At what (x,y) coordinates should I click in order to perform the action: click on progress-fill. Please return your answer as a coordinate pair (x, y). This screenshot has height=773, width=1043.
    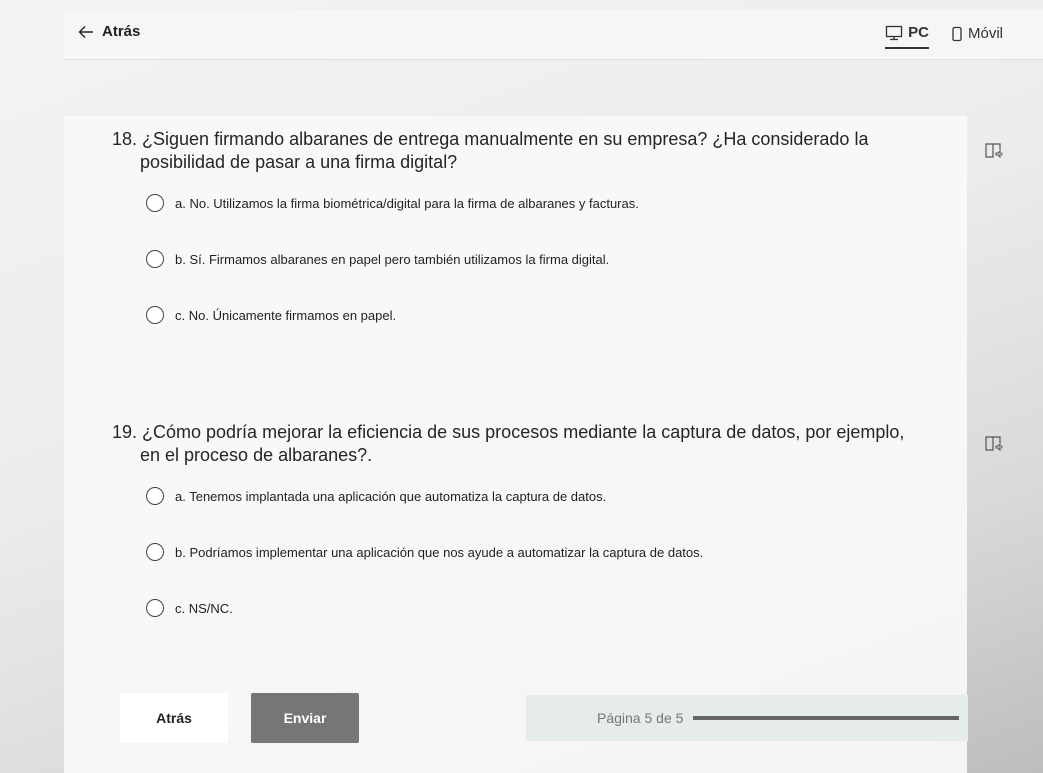
    Looking at the image, I should click on (826, 718).